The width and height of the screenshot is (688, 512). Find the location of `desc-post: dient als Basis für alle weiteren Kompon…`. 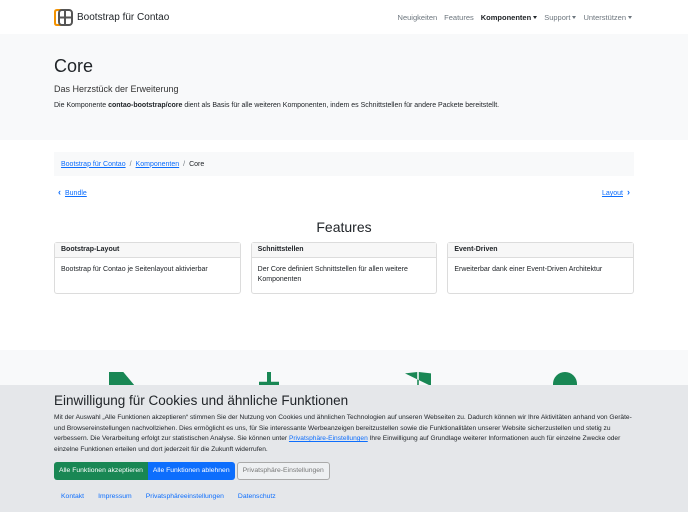

desc-post: dient als Basis für alle weiteren Kompon… is located at coordinates (341, 105).